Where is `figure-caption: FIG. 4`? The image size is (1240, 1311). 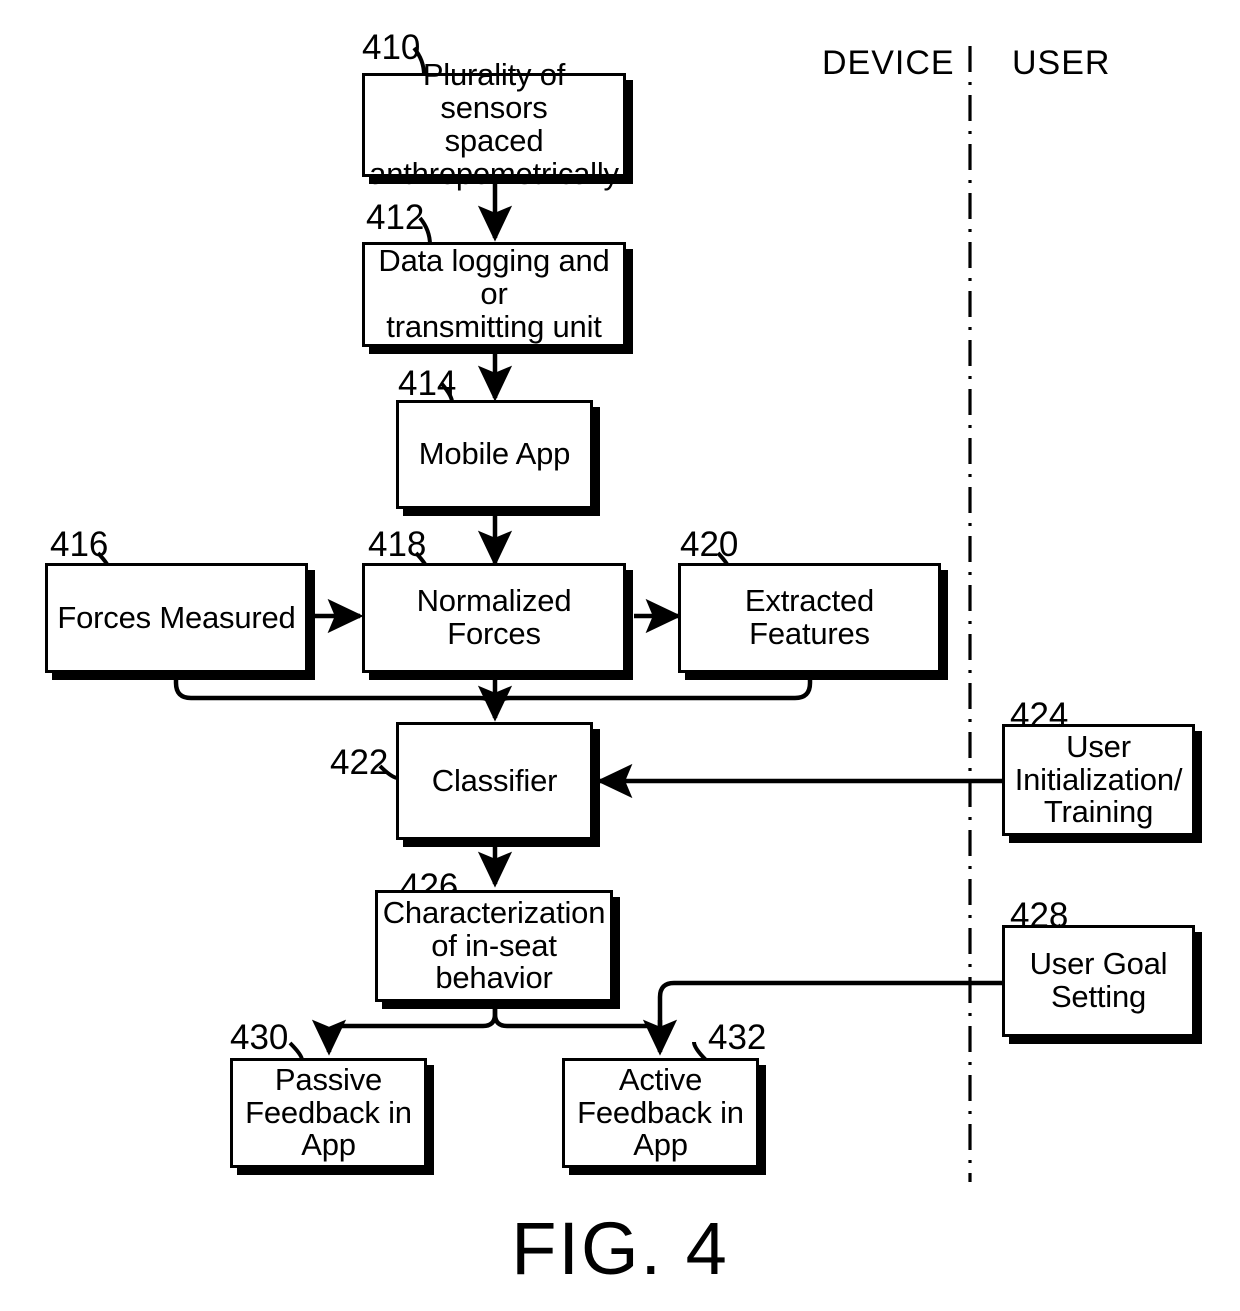
figure-caption: FIG. 4 is located at coordinates (620, 1248).